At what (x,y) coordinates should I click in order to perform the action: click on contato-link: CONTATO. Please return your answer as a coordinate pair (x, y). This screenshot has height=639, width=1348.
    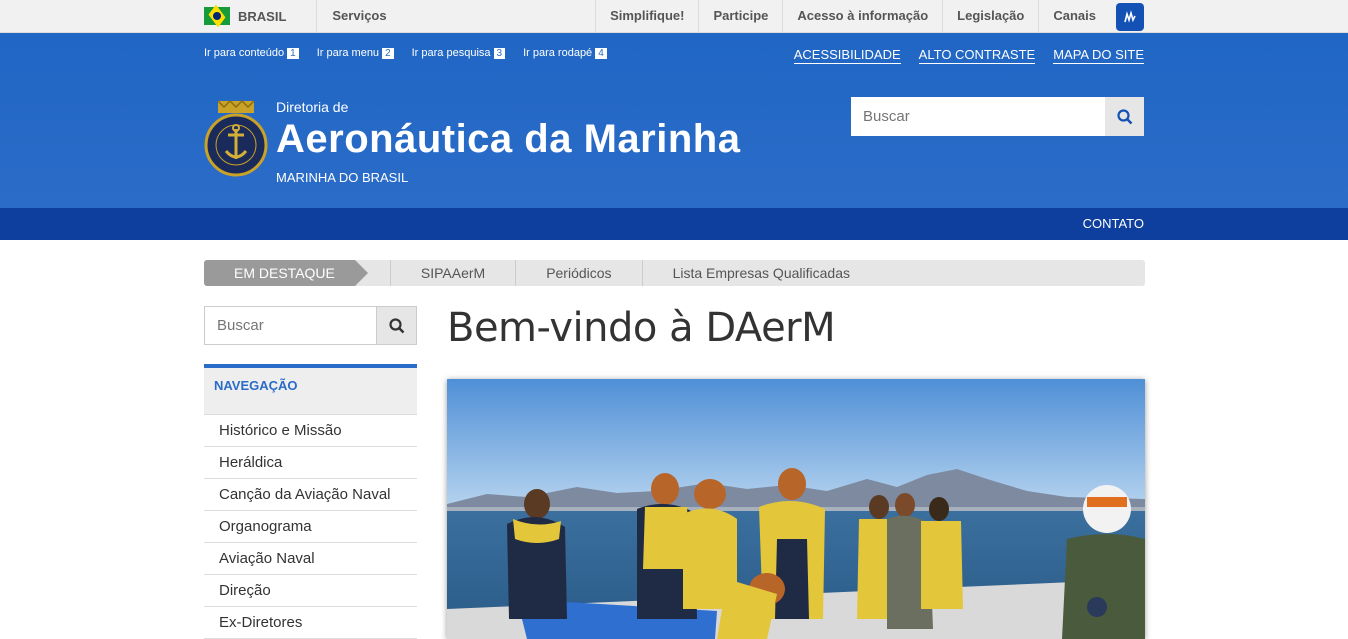
    Looking at the image, I should click on (1113, 223).